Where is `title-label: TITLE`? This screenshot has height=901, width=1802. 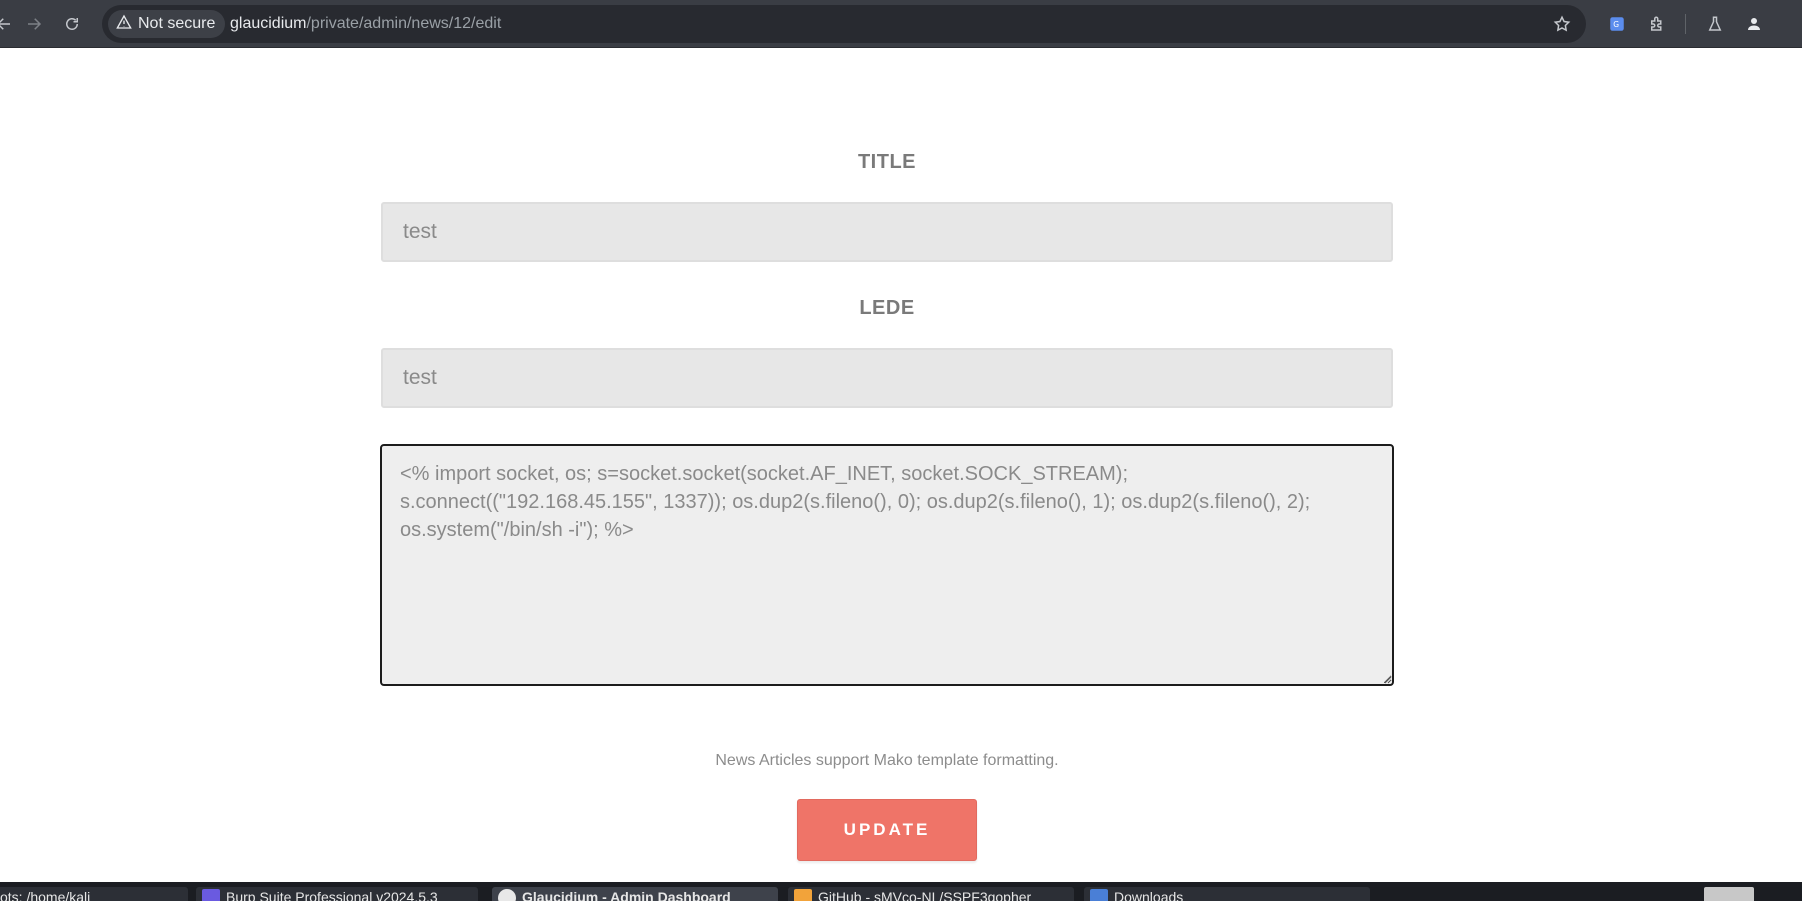
title-label: TITLE is located at coordinates (887, 162).